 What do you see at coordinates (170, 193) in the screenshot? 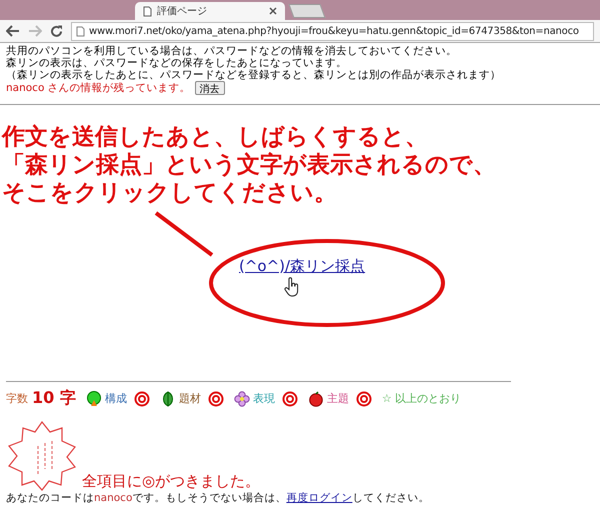
I see `annotation-text: そこをクリックしてください。` at bounding box center [170, 193].